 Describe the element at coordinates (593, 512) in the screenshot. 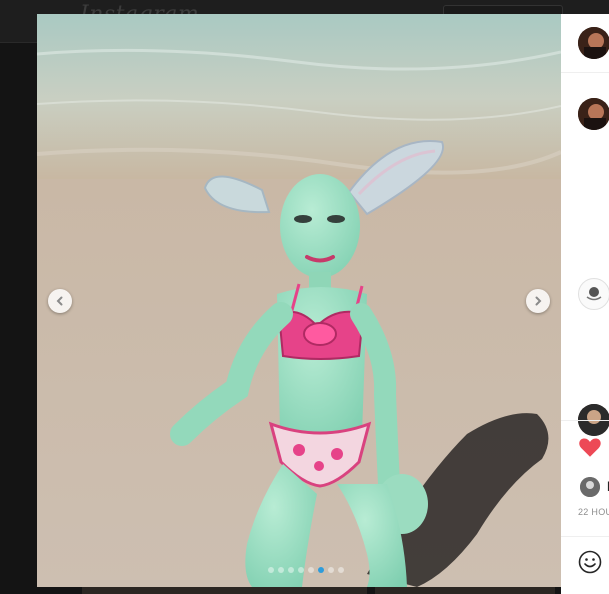

I see `post-timestamp: 22 HOU` at that location.